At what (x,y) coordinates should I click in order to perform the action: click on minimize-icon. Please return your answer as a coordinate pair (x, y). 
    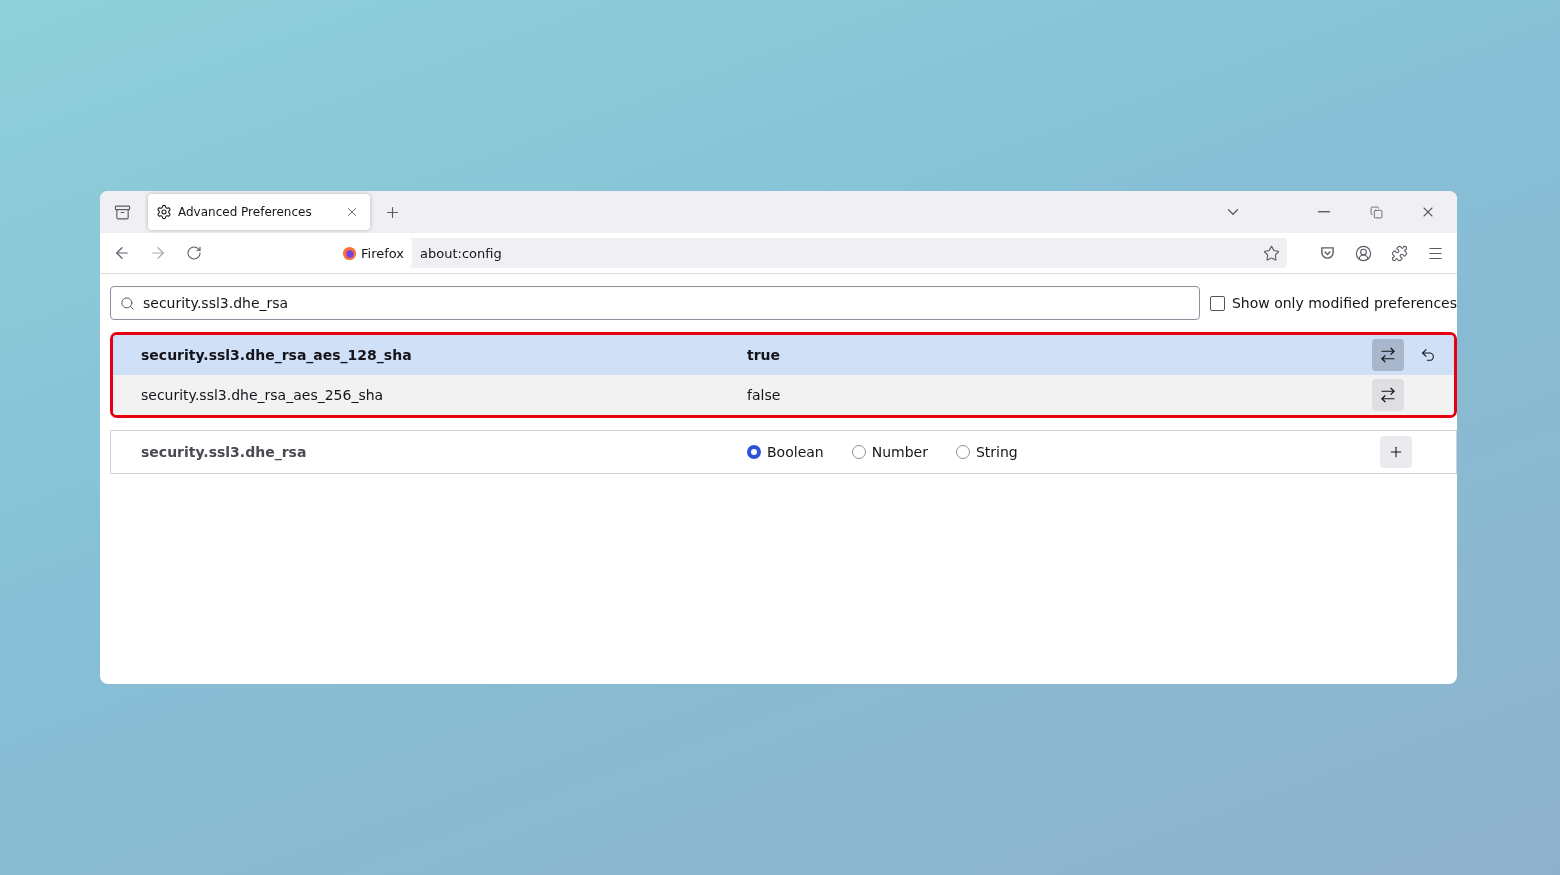
    Looking at the image, I should click on (1324, 212).